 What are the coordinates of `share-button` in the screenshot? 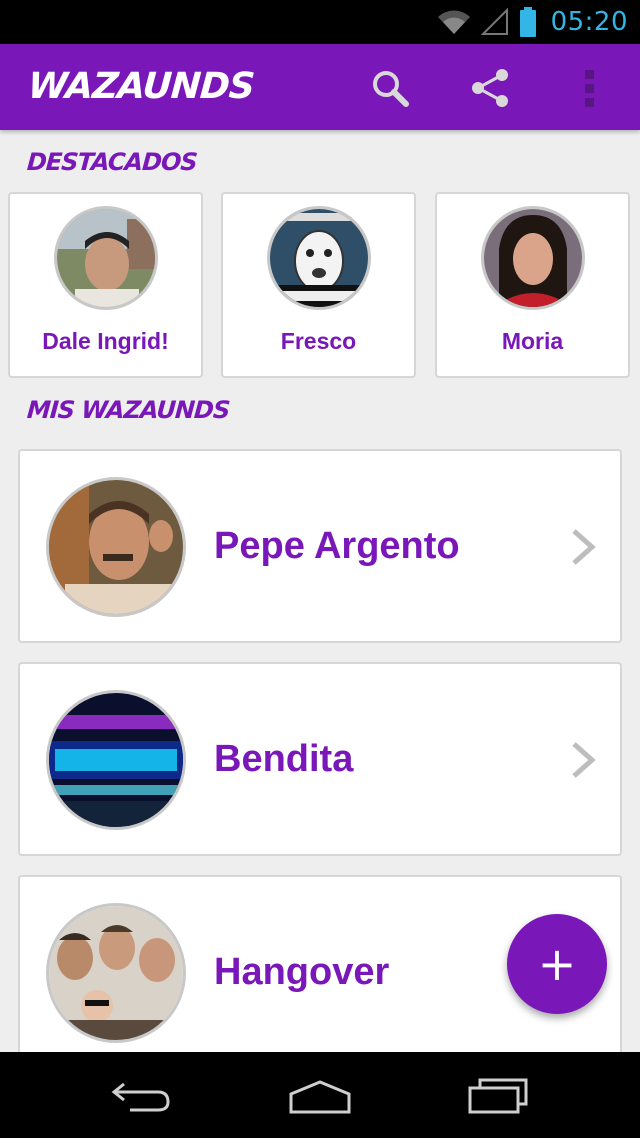 It's located at (490, 88).